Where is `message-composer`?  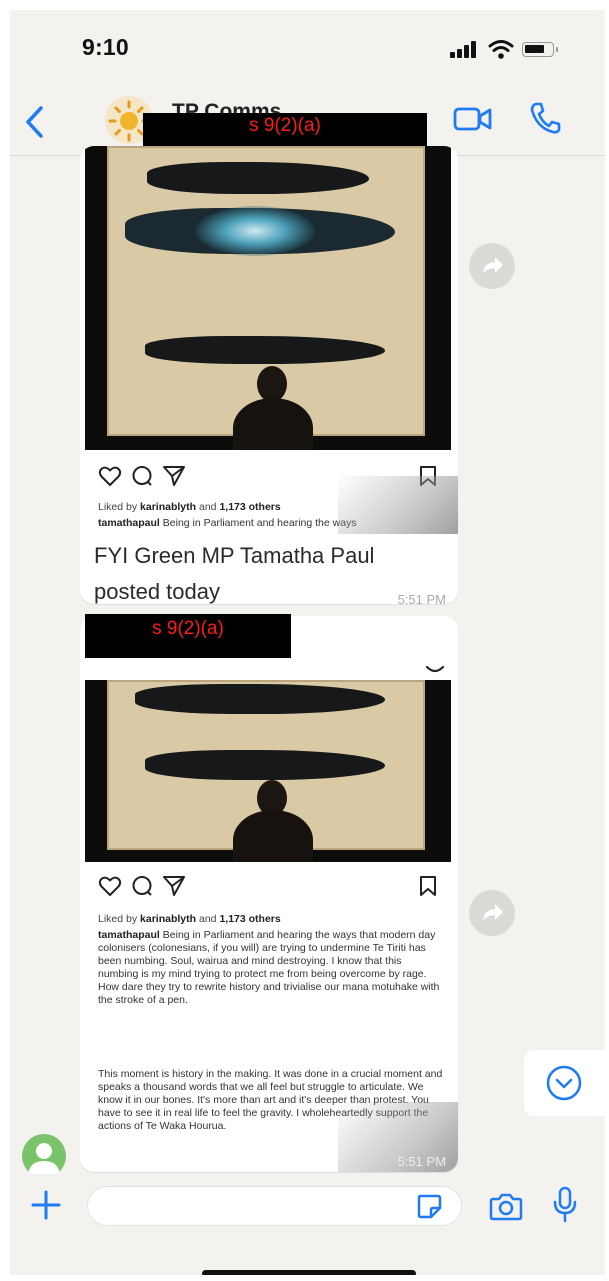 message-composer is located at coordinates (307, 1224).